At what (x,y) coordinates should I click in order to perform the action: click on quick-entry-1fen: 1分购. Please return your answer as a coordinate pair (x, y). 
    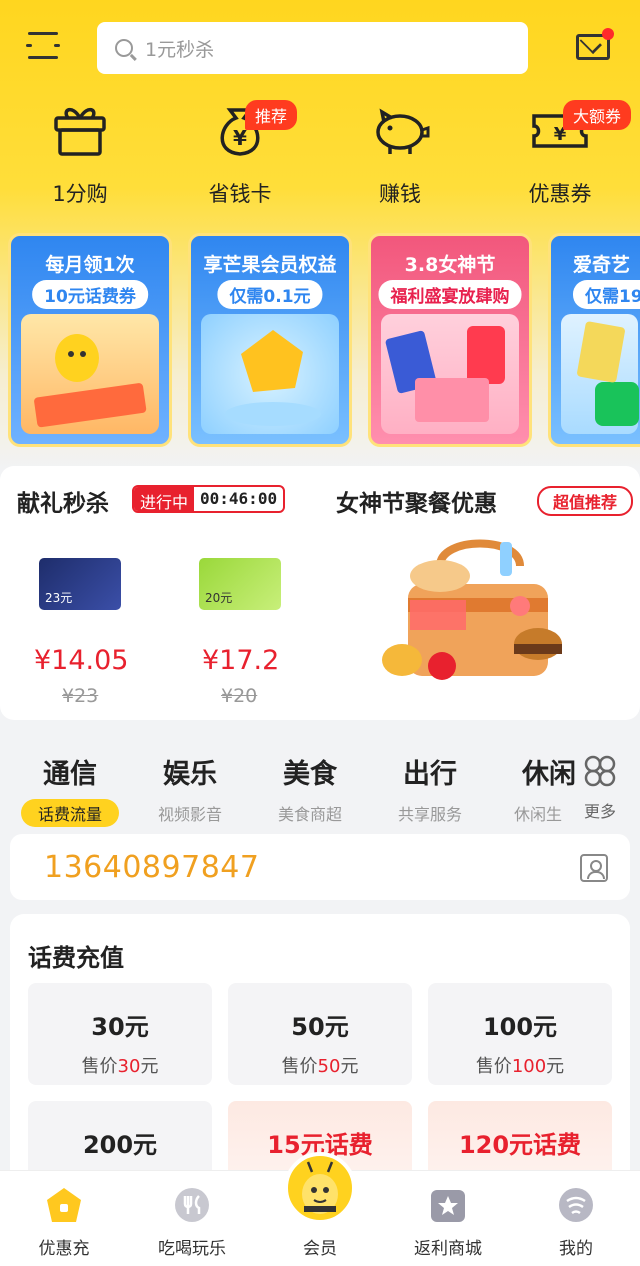
    Looking at the image, I should click on (80, 154).